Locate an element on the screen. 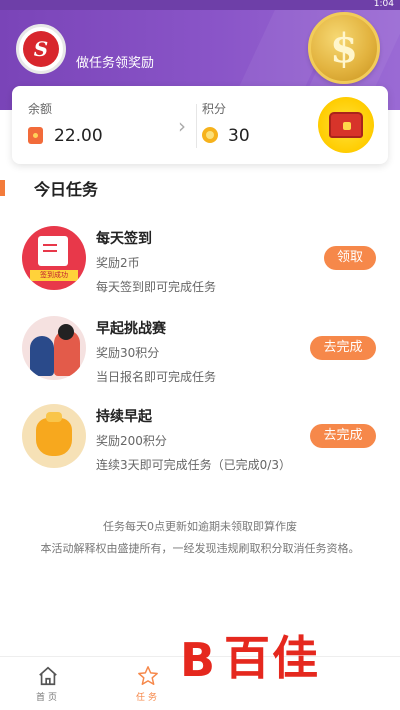 This screenshot has height=710, width=400. task-reward: 奖励2币 is located at coordinates (118, 263).